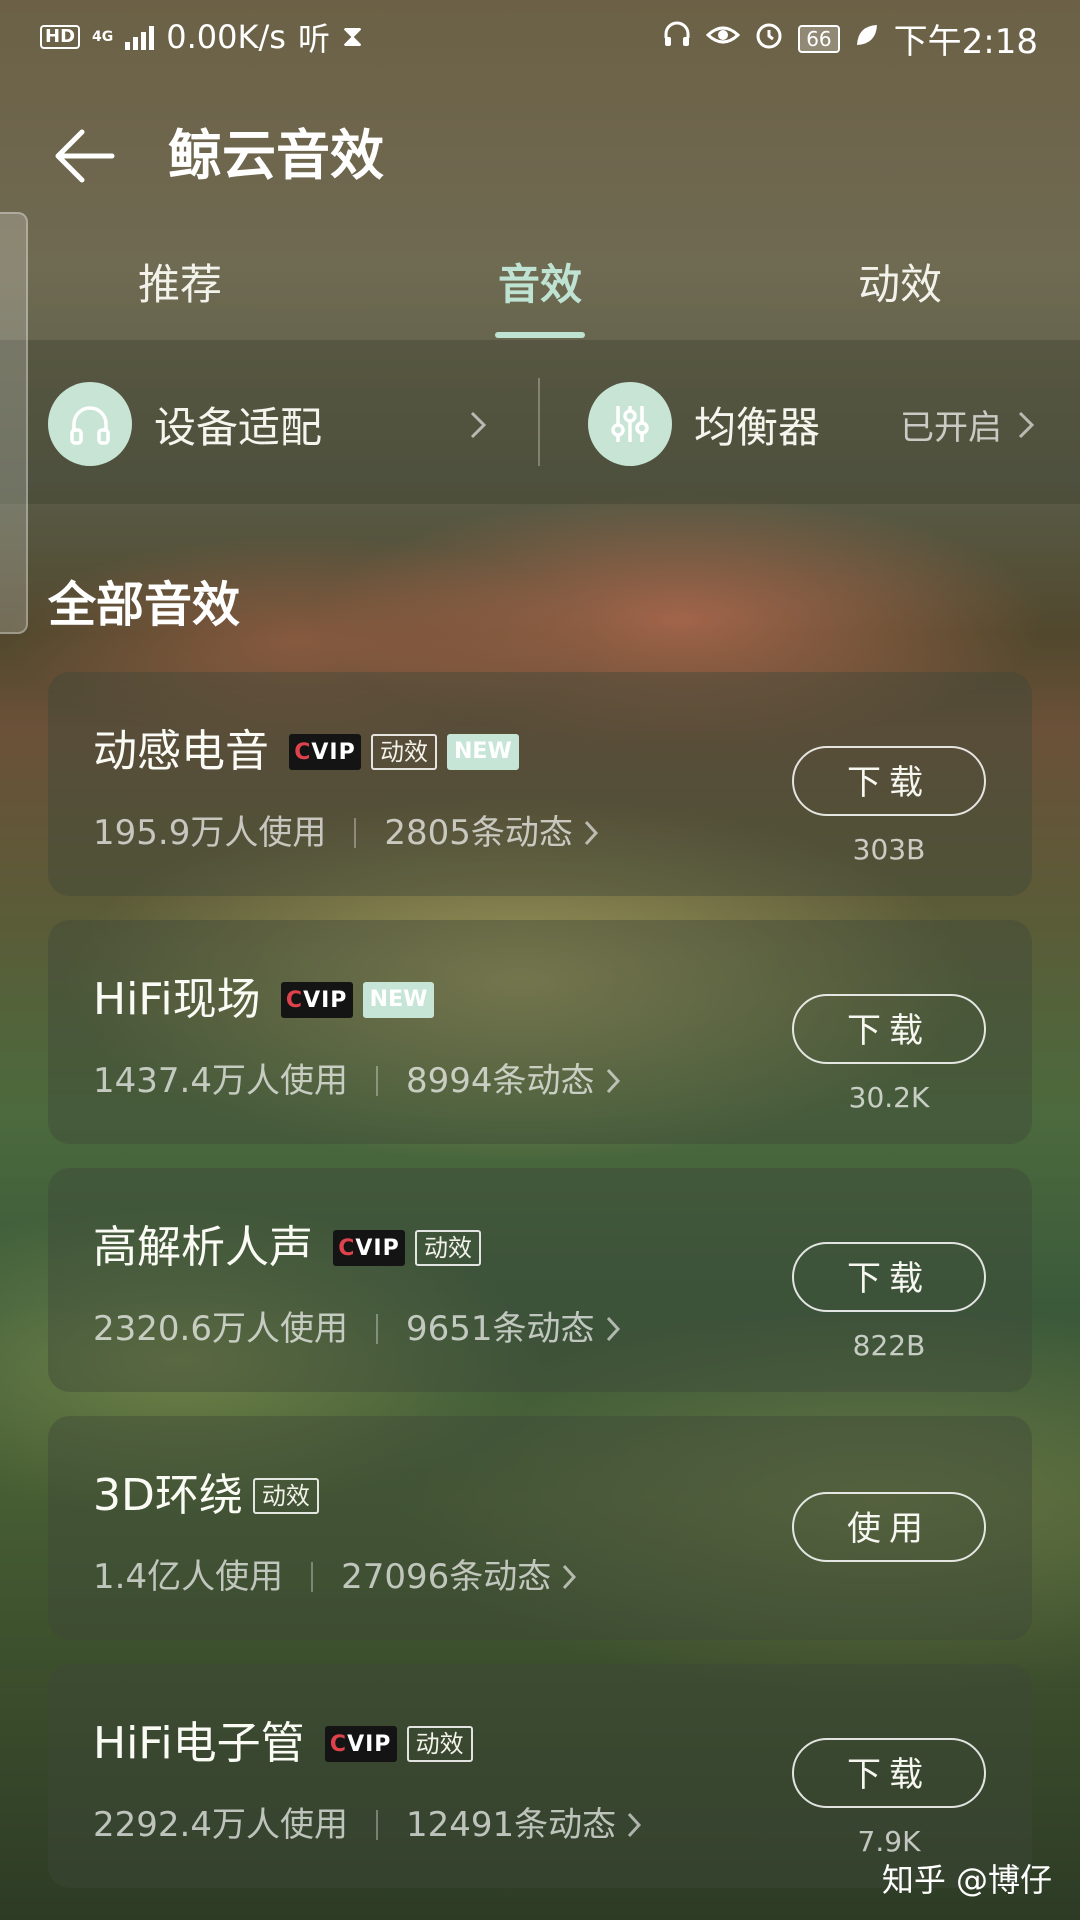  Describe the element at coordinates (540, 335) in the screenshot. I see `active-tab-indicator` at that location.